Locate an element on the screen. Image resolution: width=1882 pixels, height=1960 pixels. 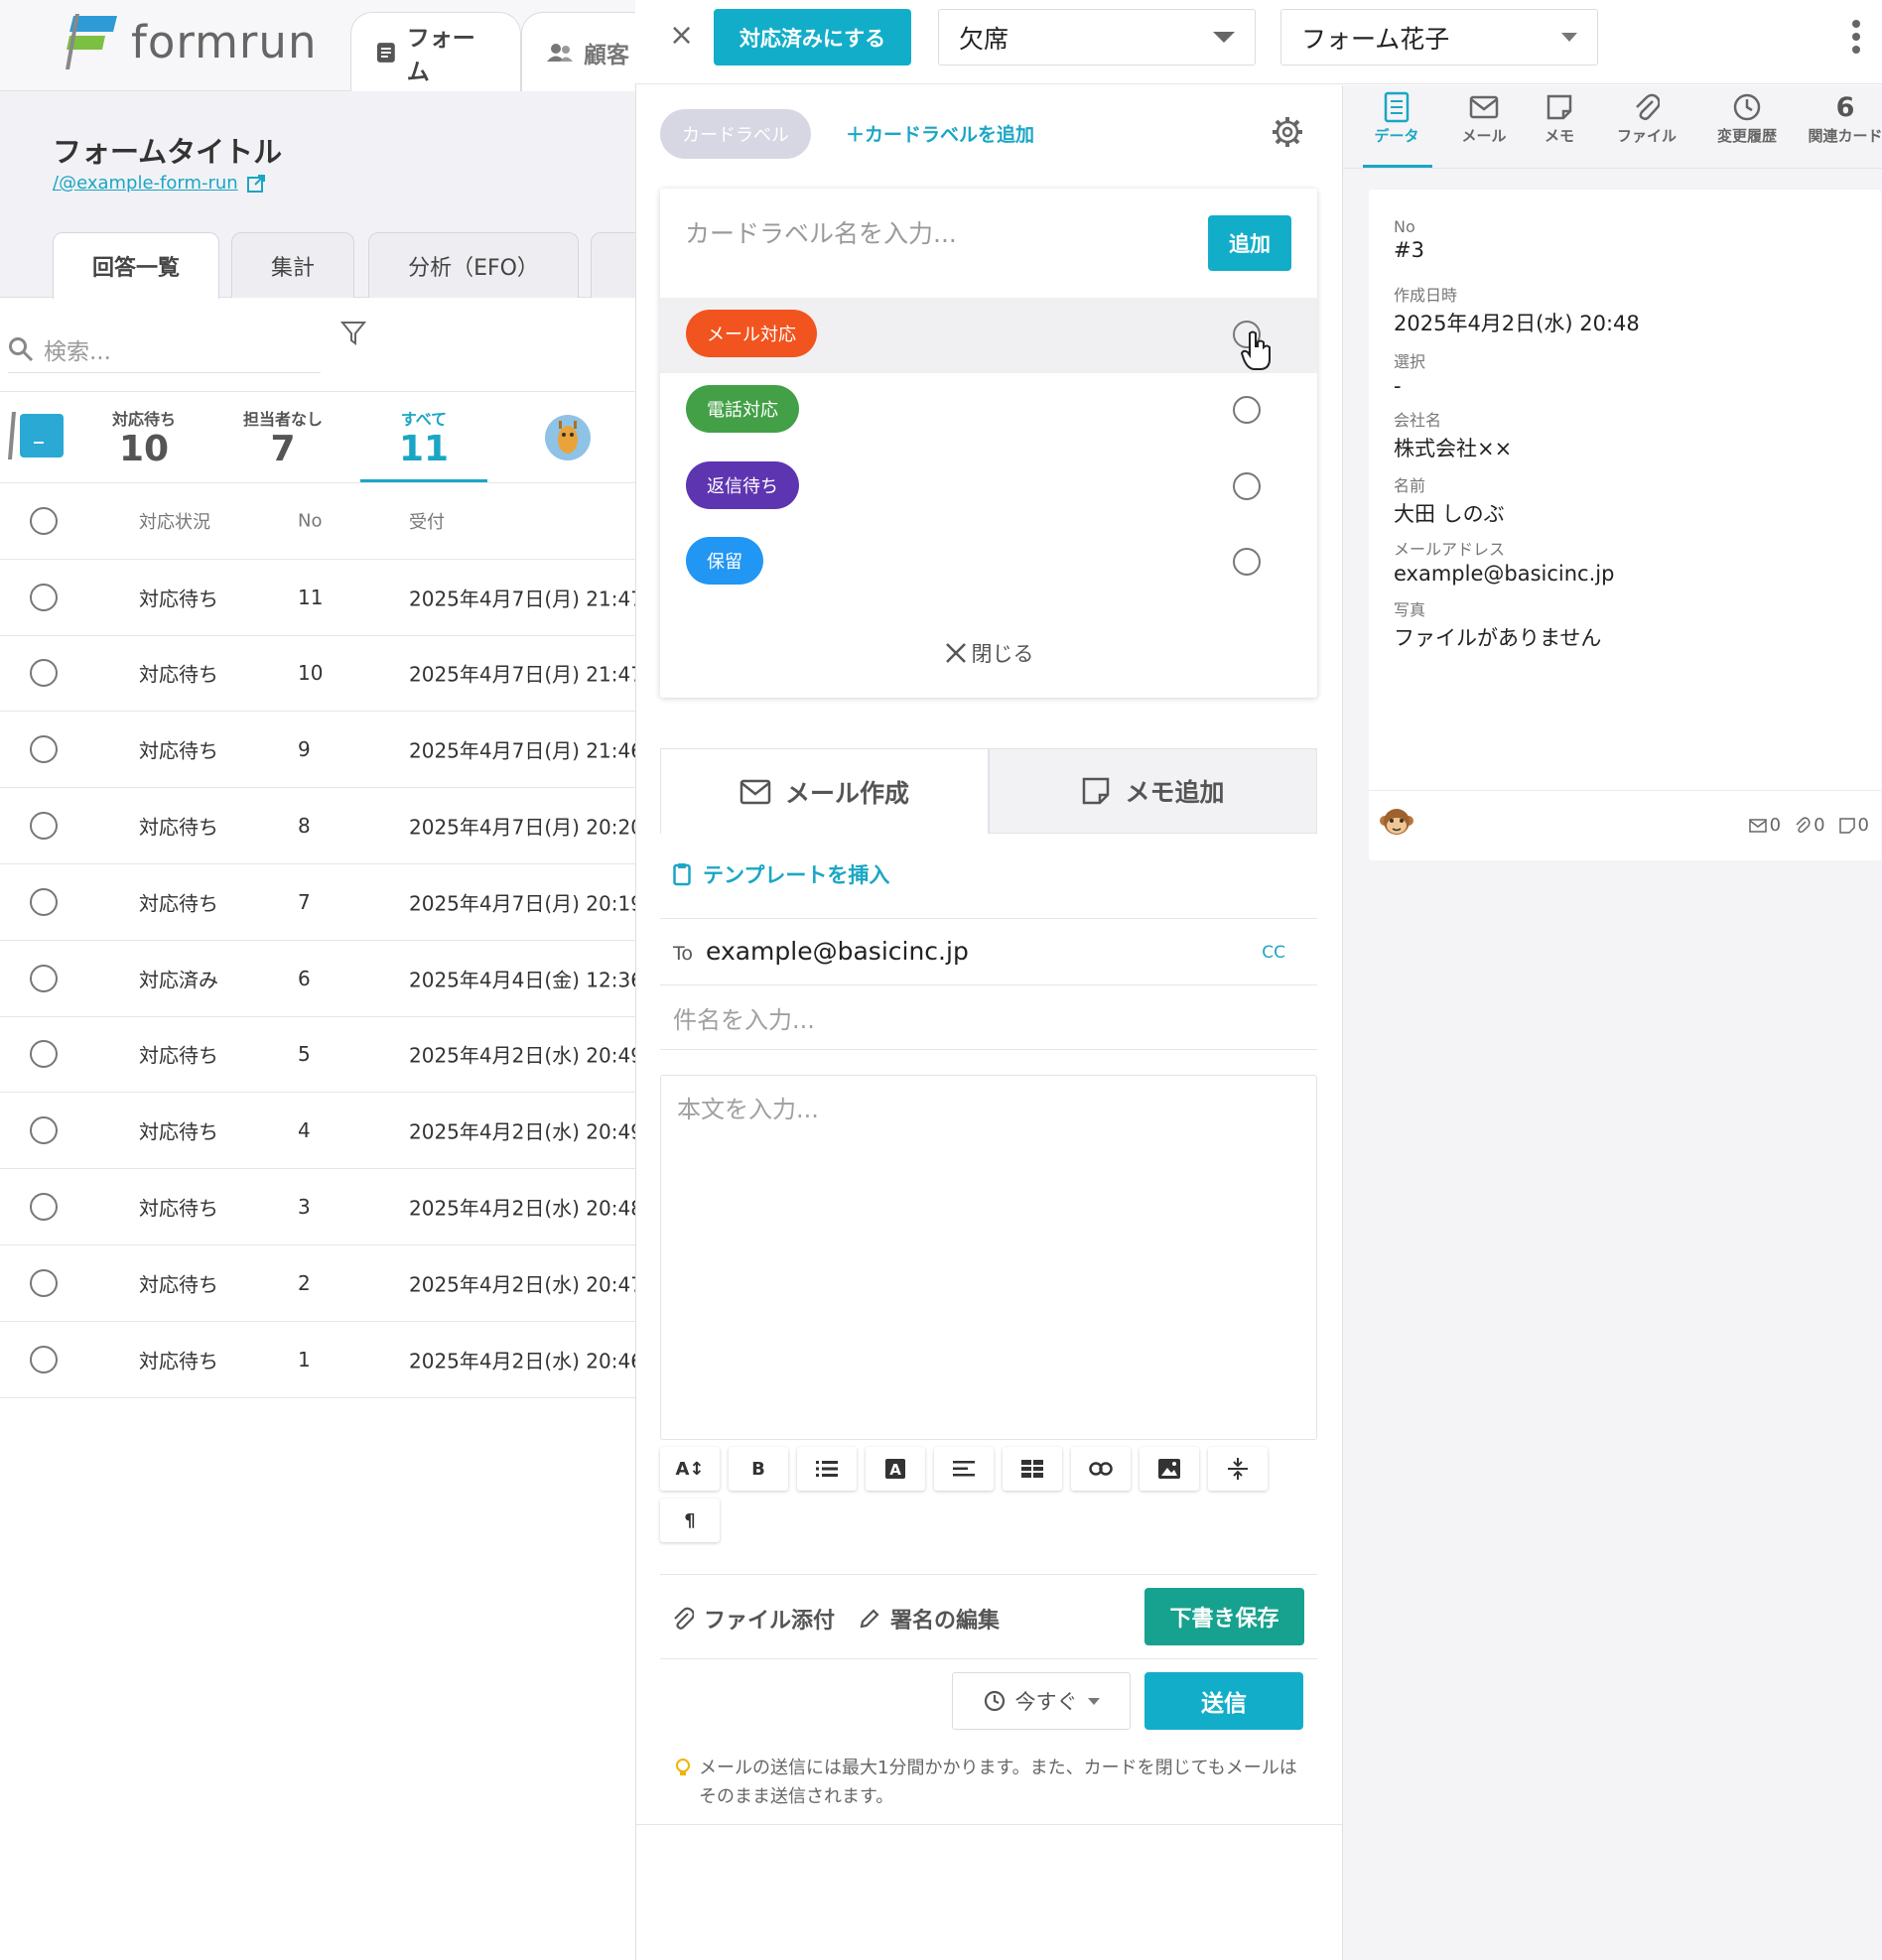
table-row: 対応待ち 5 2025年4月2日(水) 20:49 is located at coordinates (318, 1055).